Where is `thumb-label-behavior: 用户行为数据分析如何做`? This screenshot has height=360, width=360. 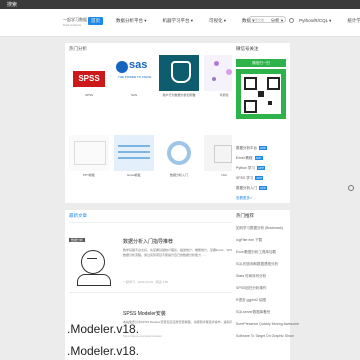 thumb-label-behavior: 用户行为数据分析如何做 is located at coordinates (179, 95).